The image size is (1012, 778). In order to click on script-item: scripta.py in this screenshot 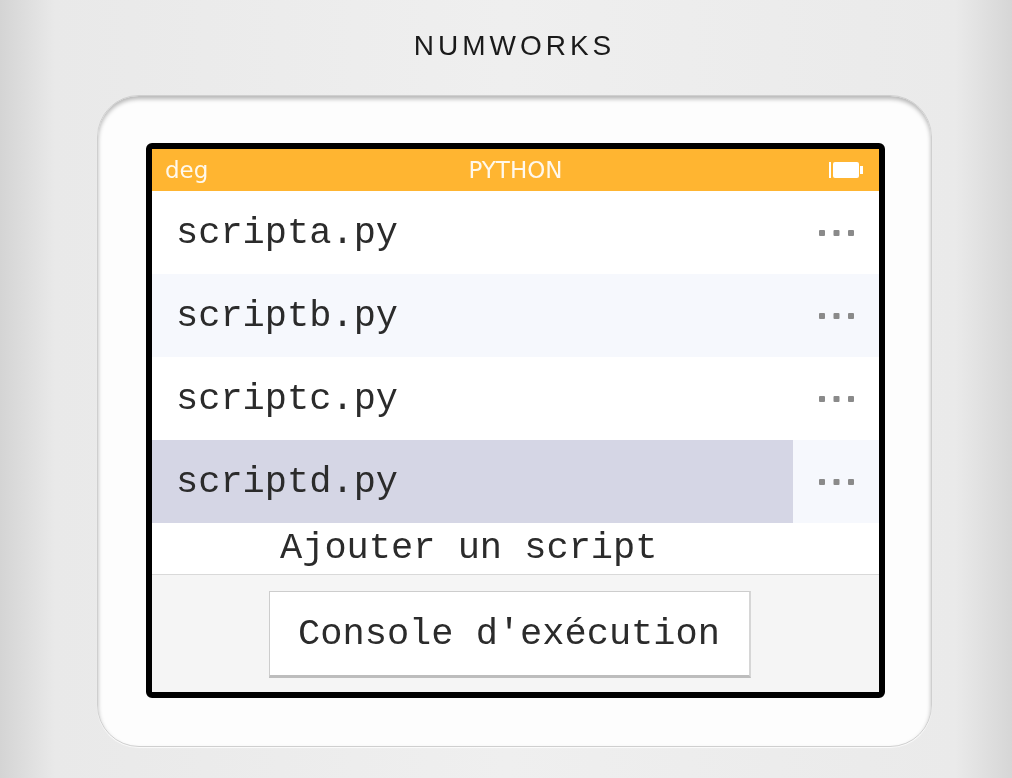, I will do `click(472, 232)`.